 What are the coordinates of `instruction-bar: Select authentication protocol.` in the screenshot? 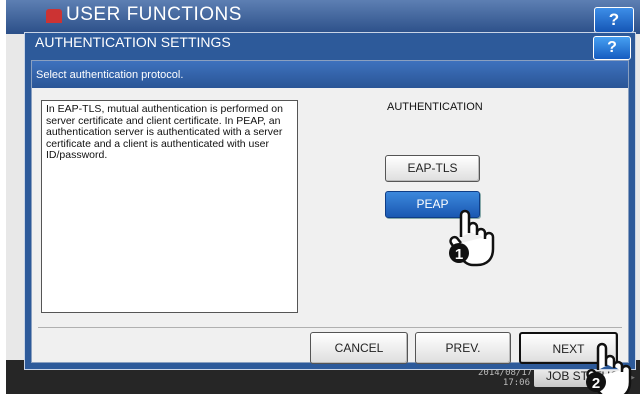 It's located at (330, 74).